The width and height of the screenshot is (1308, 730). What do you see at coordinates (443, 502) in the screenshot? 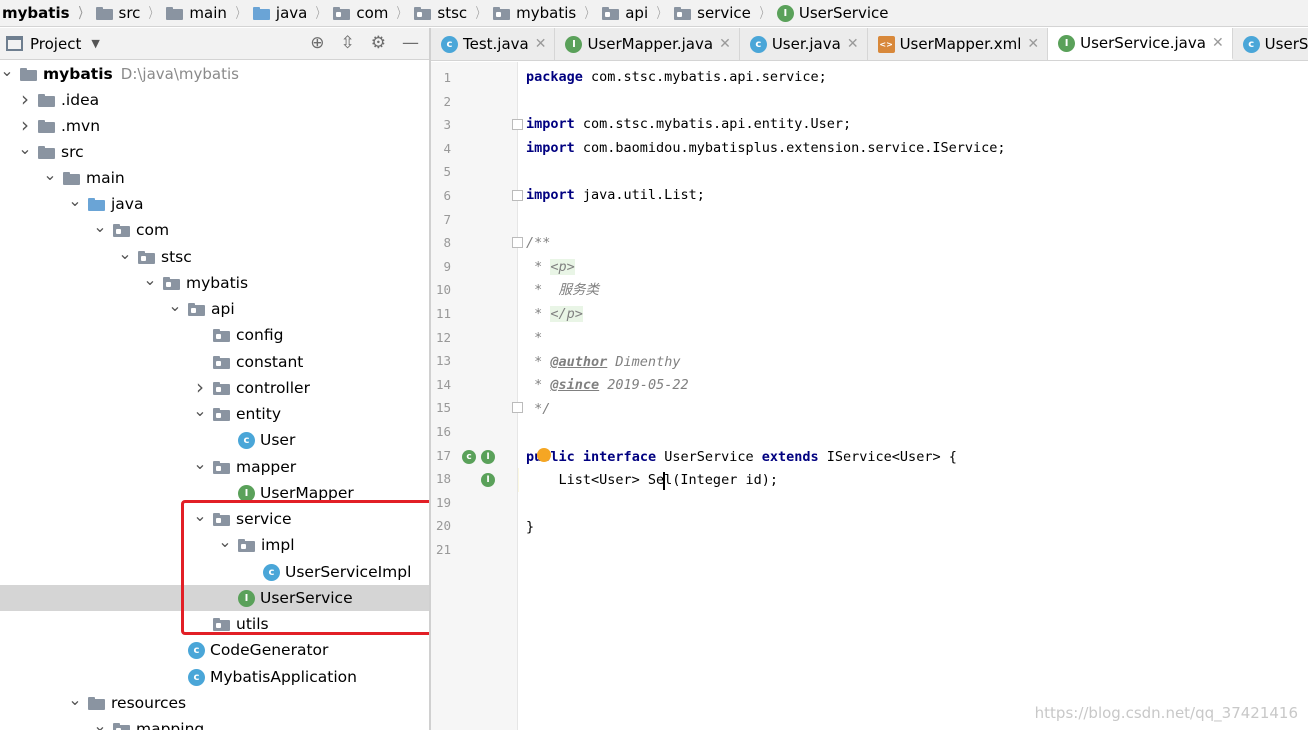
I see `line-number: 19` at bounding box center [443, 502].